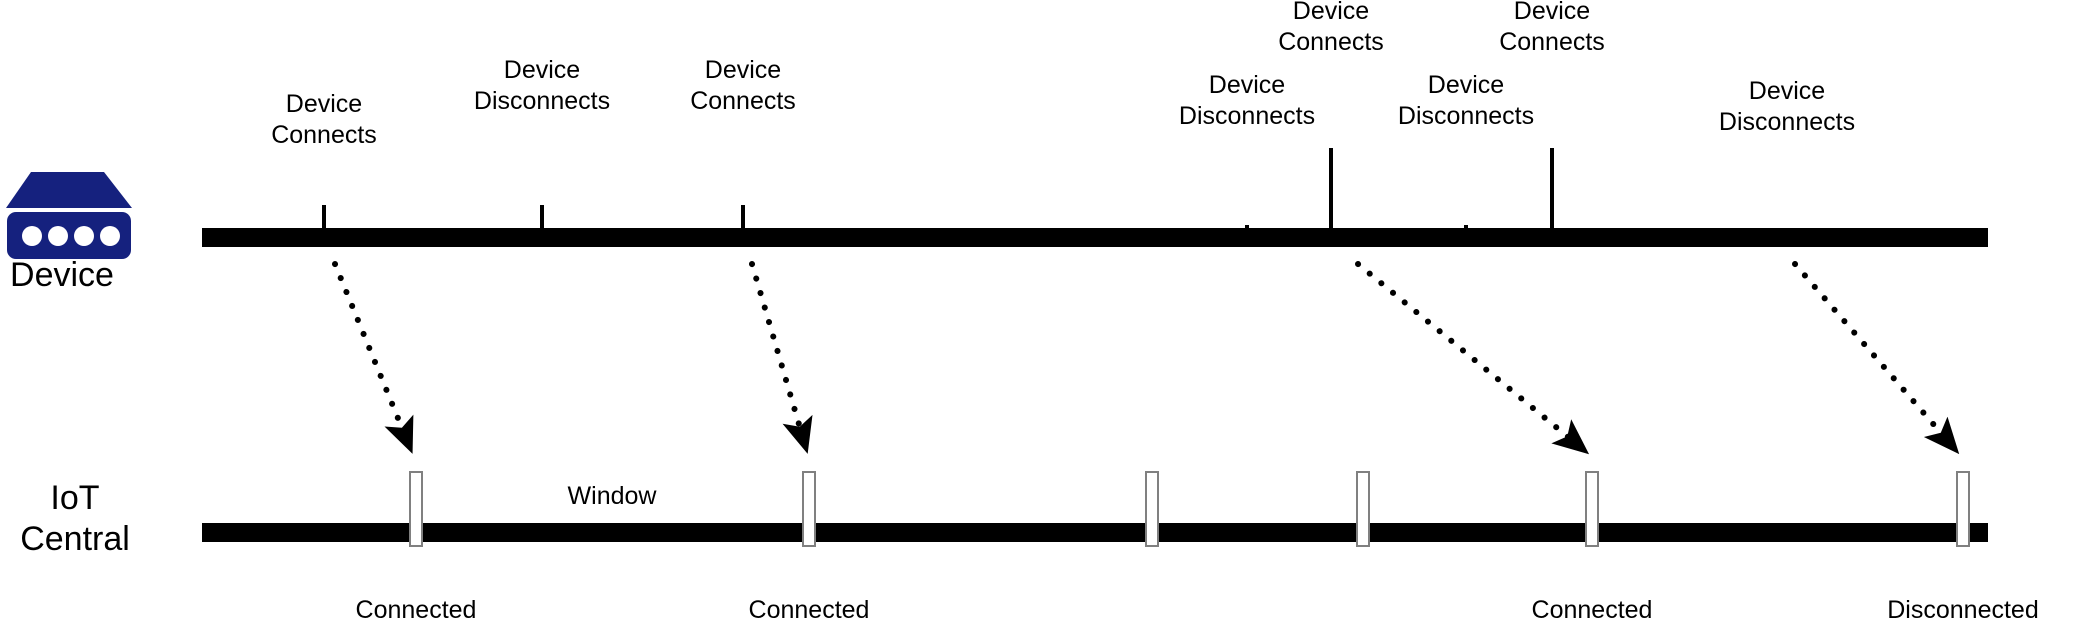 The image size is (2077, 636). I want to click on lane-label-iot-central: IoT Central, so click(75, 518).